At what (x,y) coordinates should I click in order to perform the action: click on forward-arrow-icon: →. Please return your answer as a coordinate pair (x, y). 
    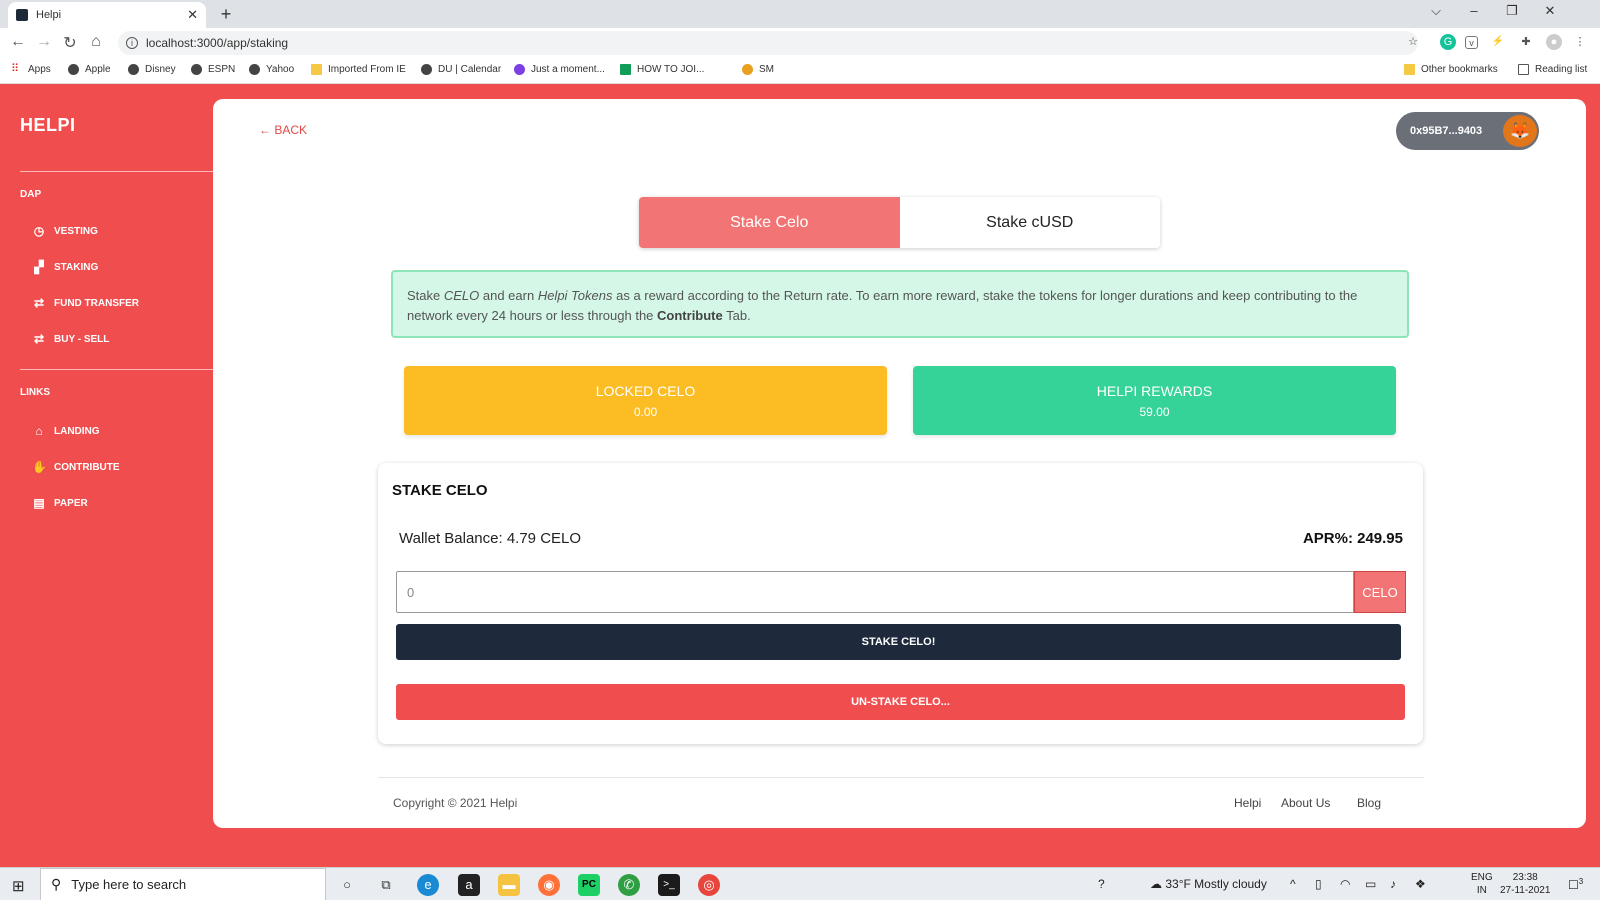
    Looking at the image, I should click on (44, 42).